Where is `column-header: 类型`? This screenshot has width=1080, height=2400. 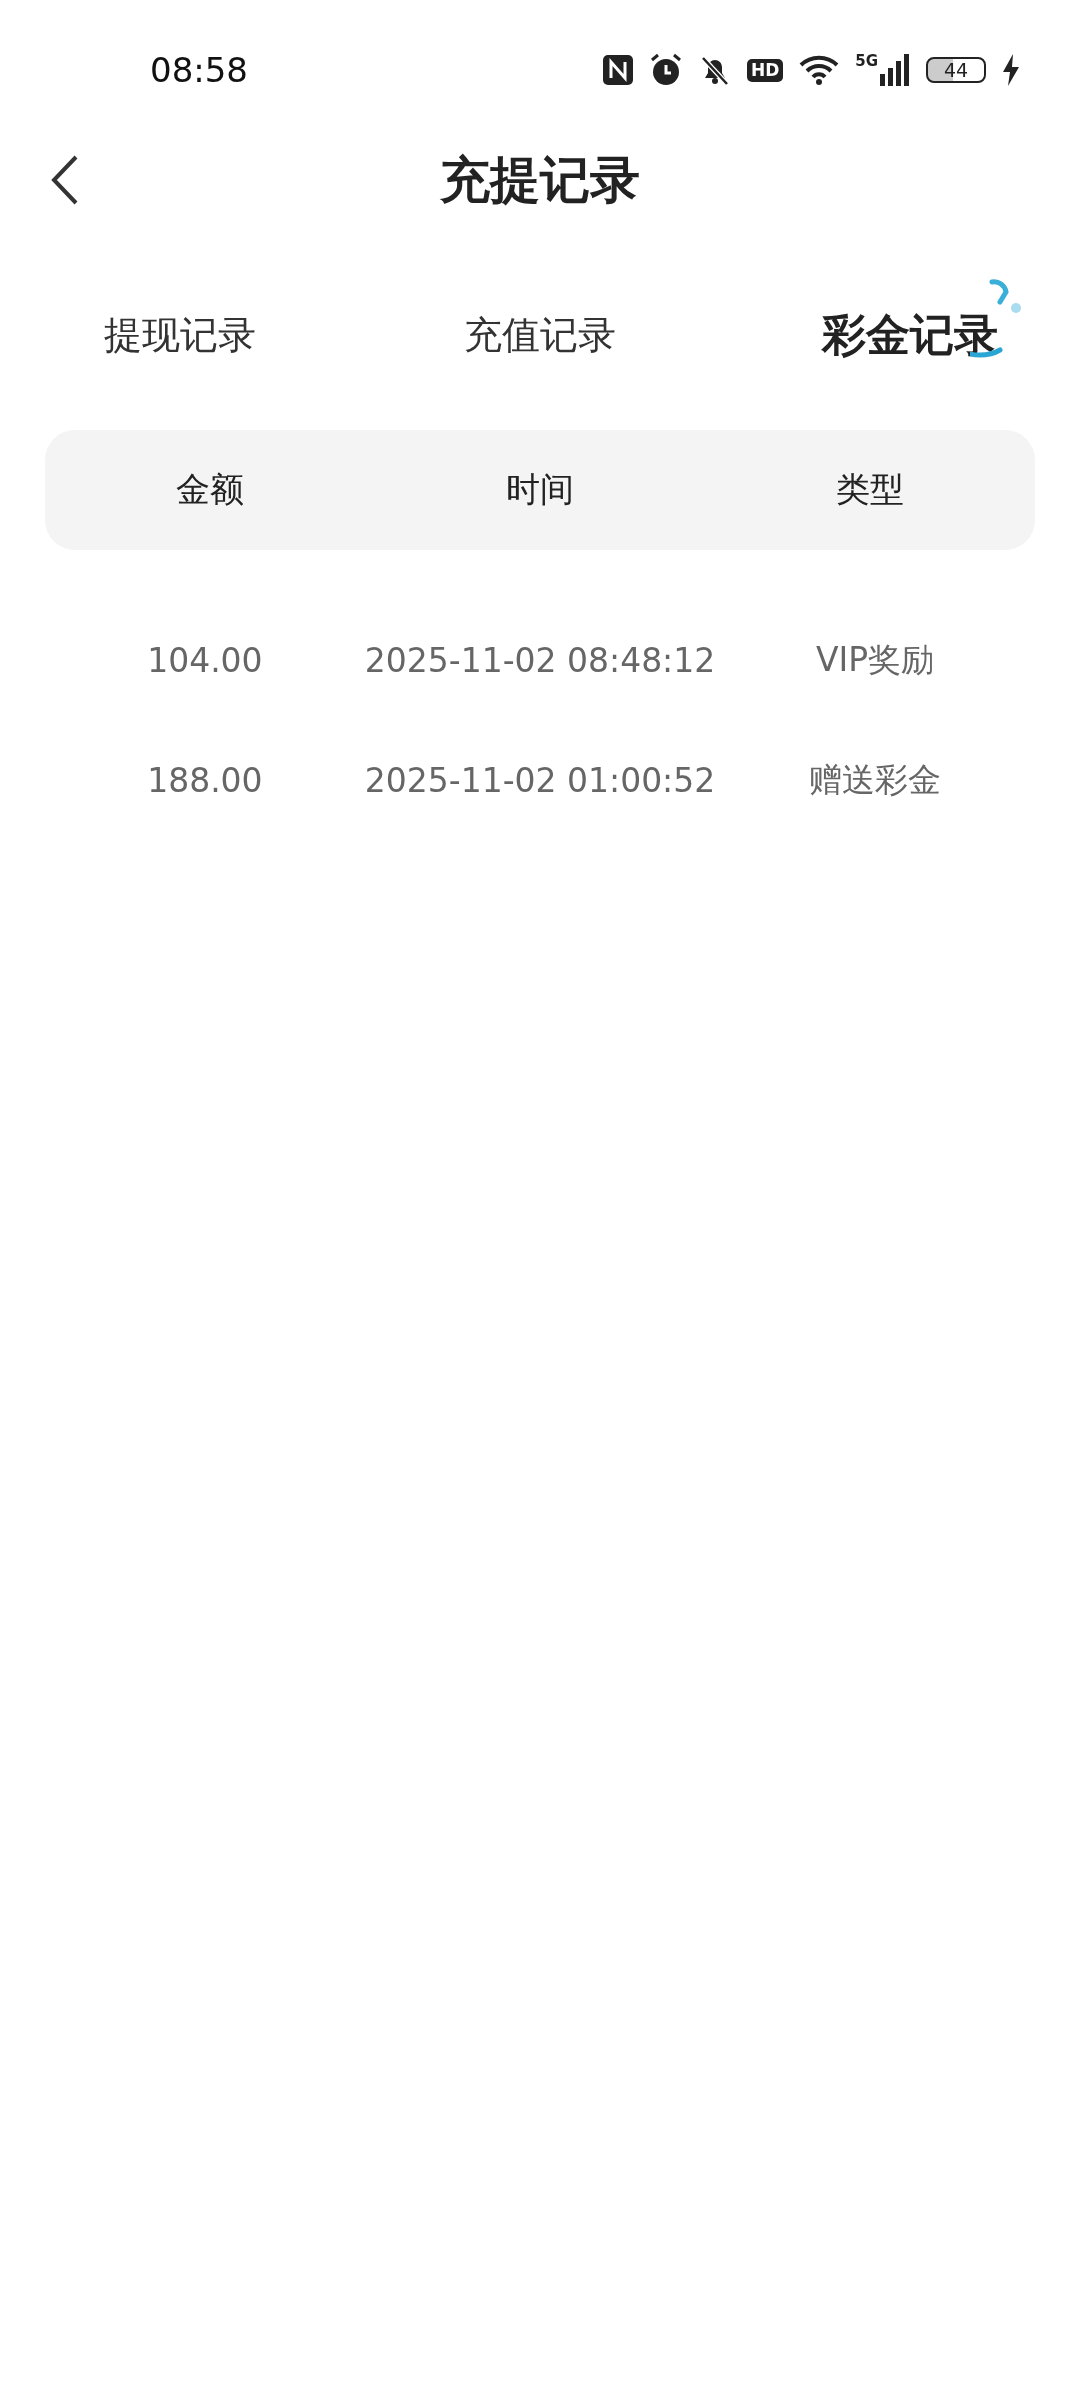
column-header: 类型 is located at coordinates (870, 489).